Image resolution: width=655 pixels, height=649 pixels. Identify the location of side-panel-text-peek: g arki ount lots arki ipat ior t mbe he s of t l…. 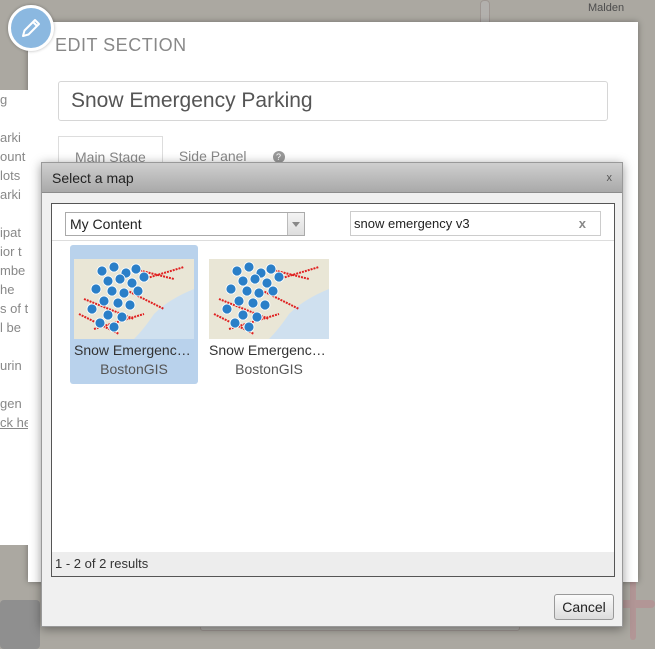
(14, 317).